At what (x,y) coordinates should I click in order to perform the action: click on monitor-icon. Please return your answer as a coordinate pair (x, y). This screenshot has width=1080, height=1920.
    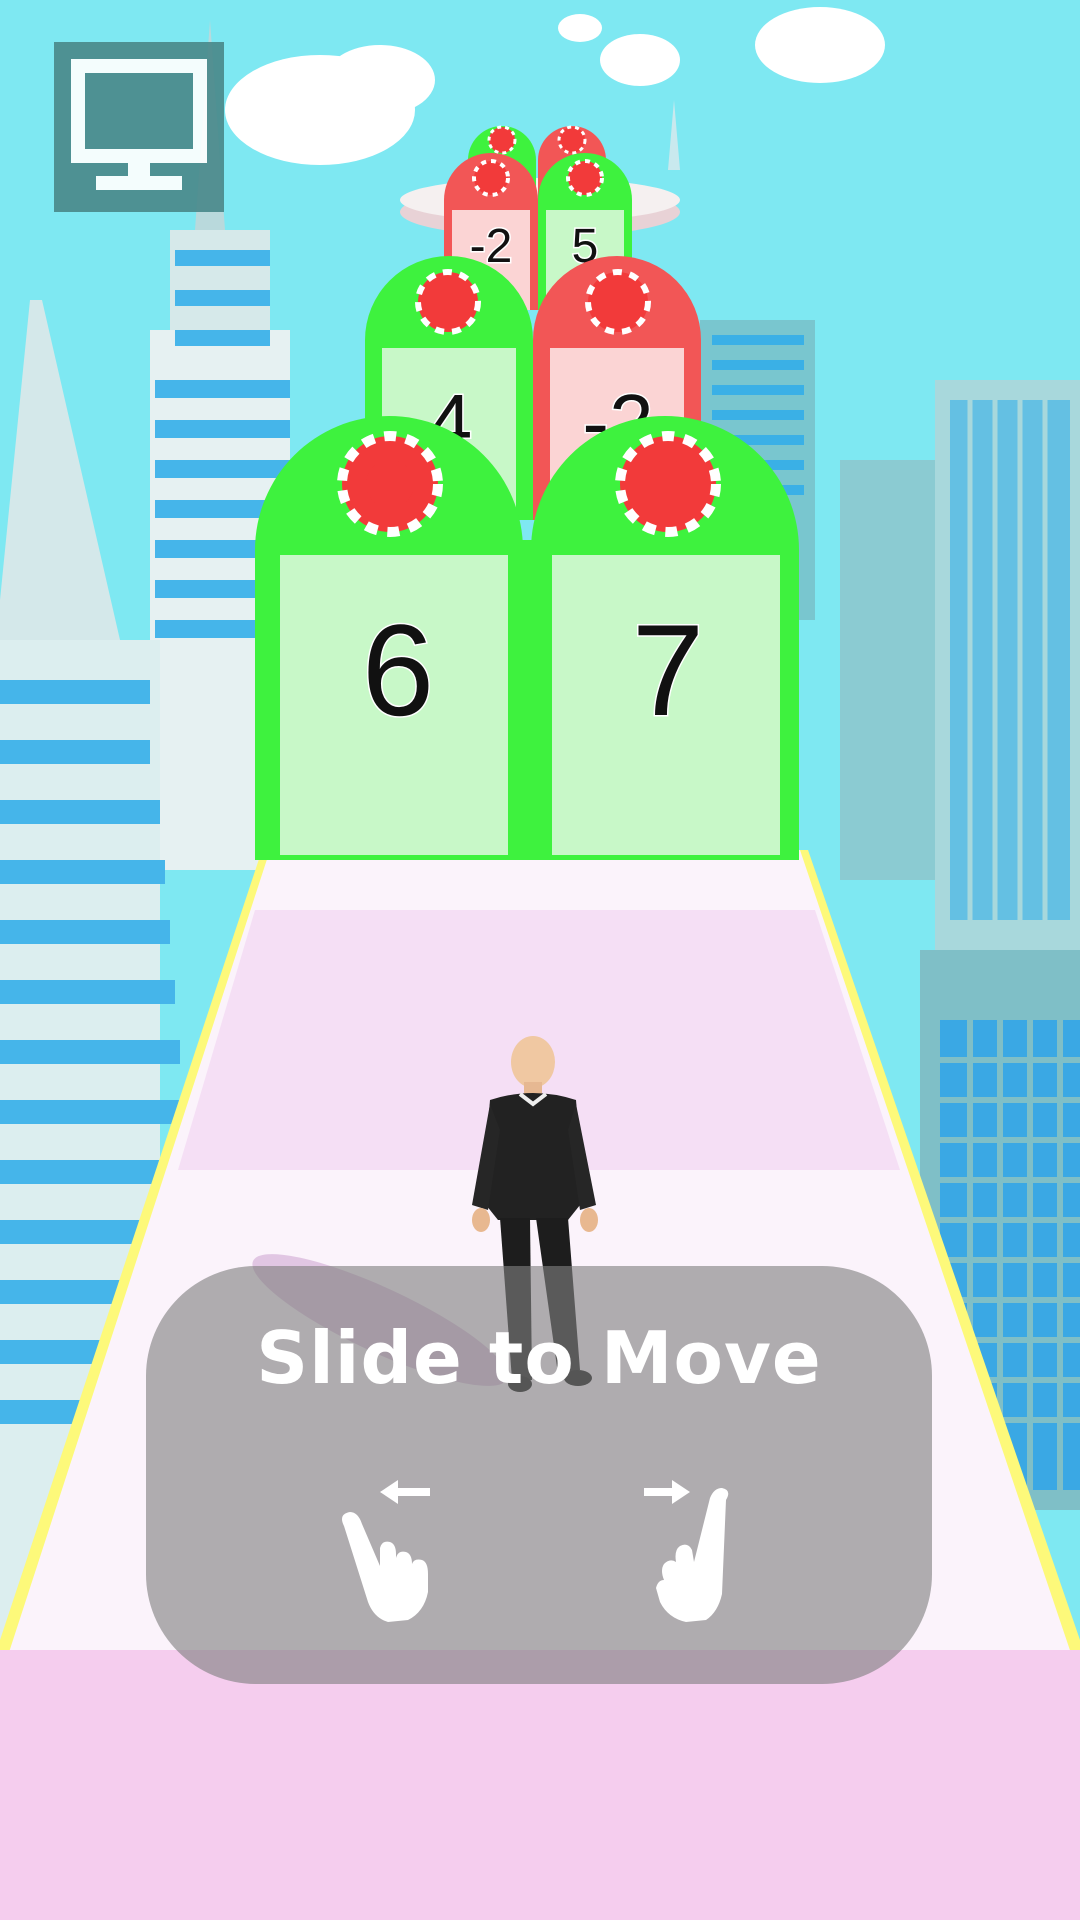
    Looking at the image, I should click on (139, 124).